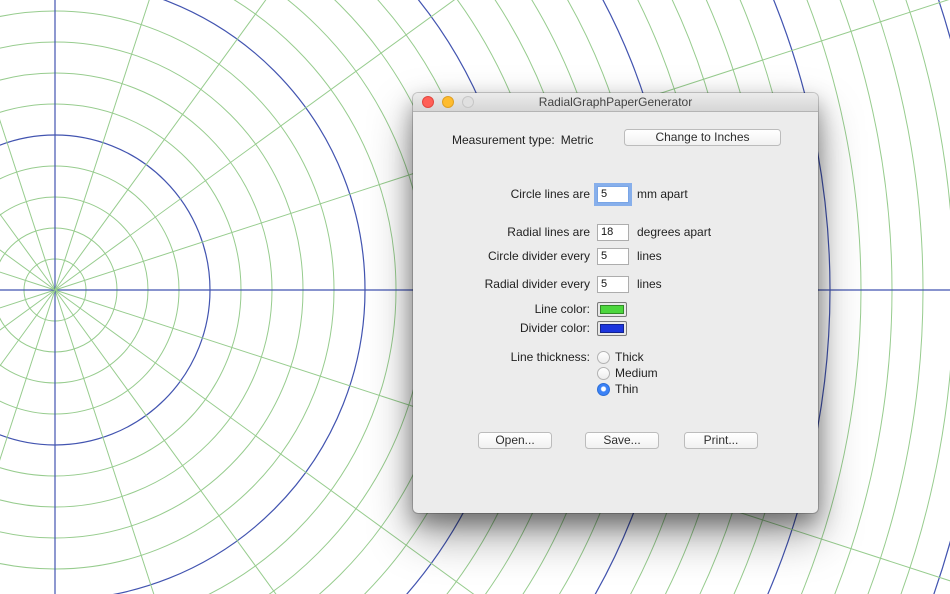 This screenshot has height=594, width=950. I want to click on measurement-type-row: Measurement type: Metric, so click(522, 140).